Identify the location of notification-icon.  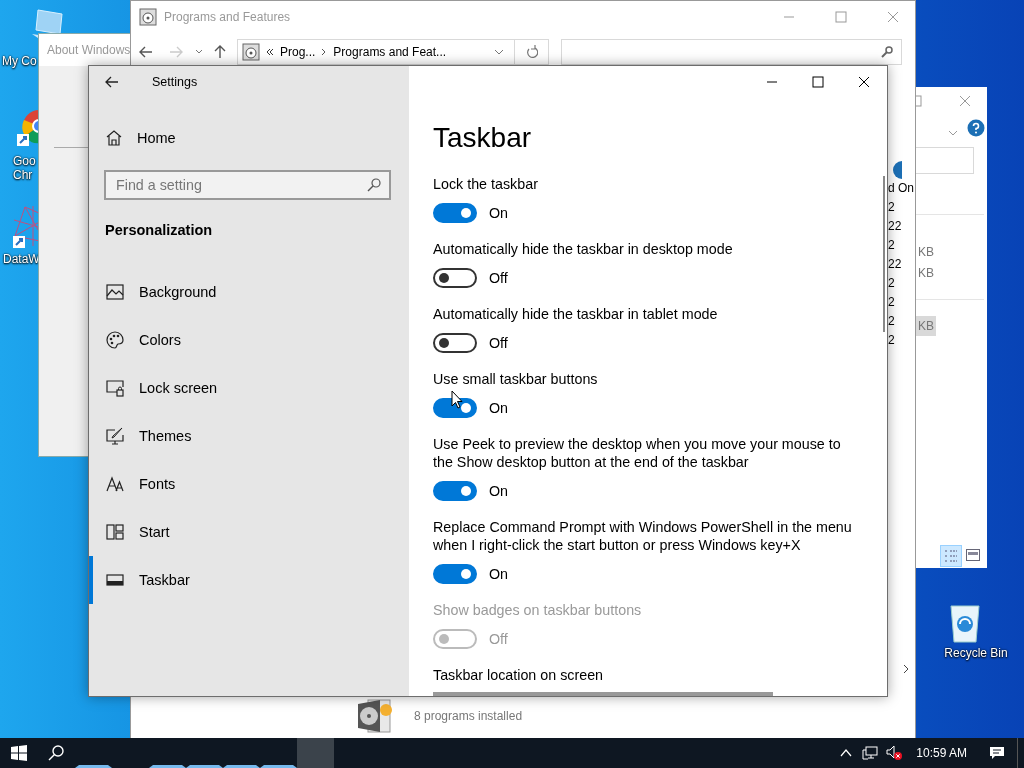
(997, 753).